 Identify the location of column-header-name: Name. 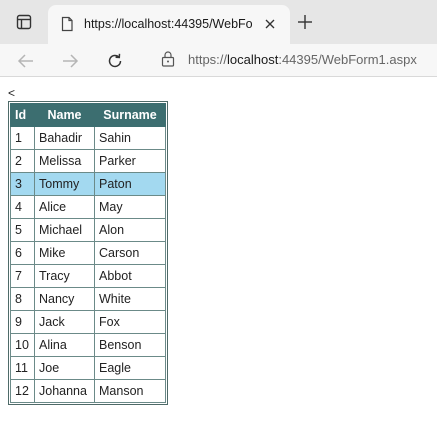
(64, 115).